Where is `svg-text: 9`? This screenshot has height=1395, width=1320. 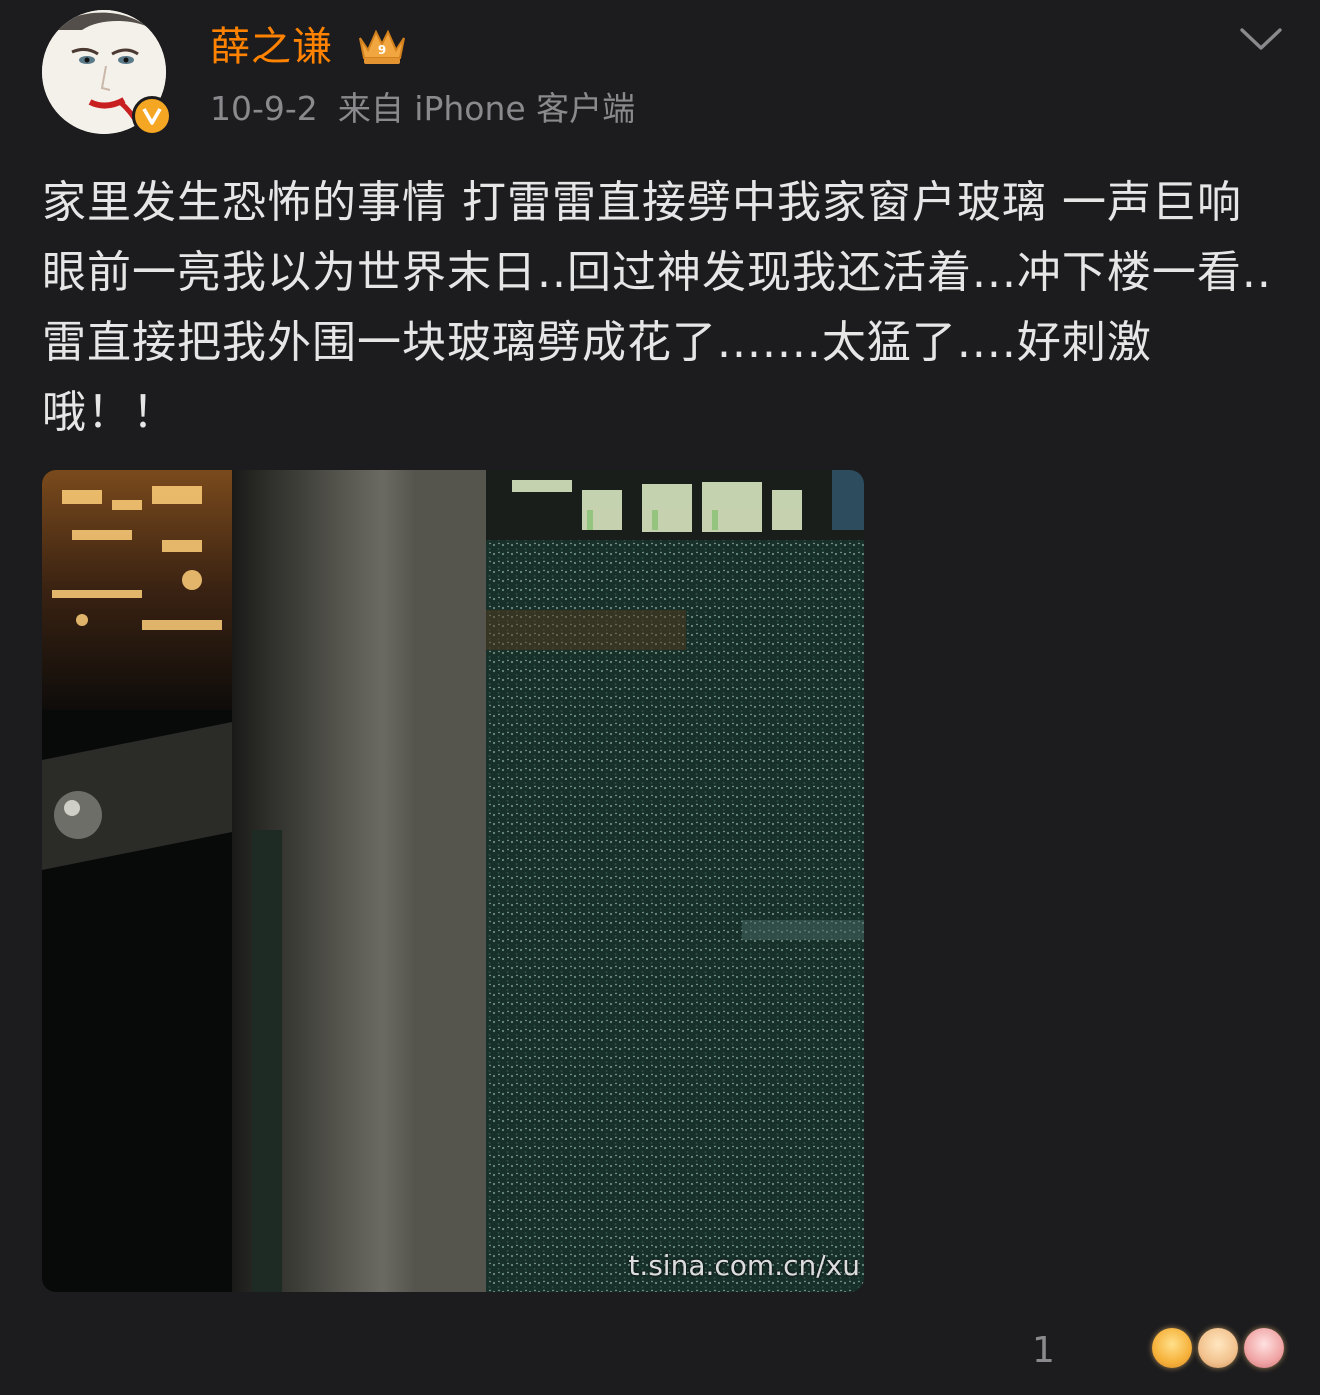 svg-text: 9 is located at coordinates (382, 50).